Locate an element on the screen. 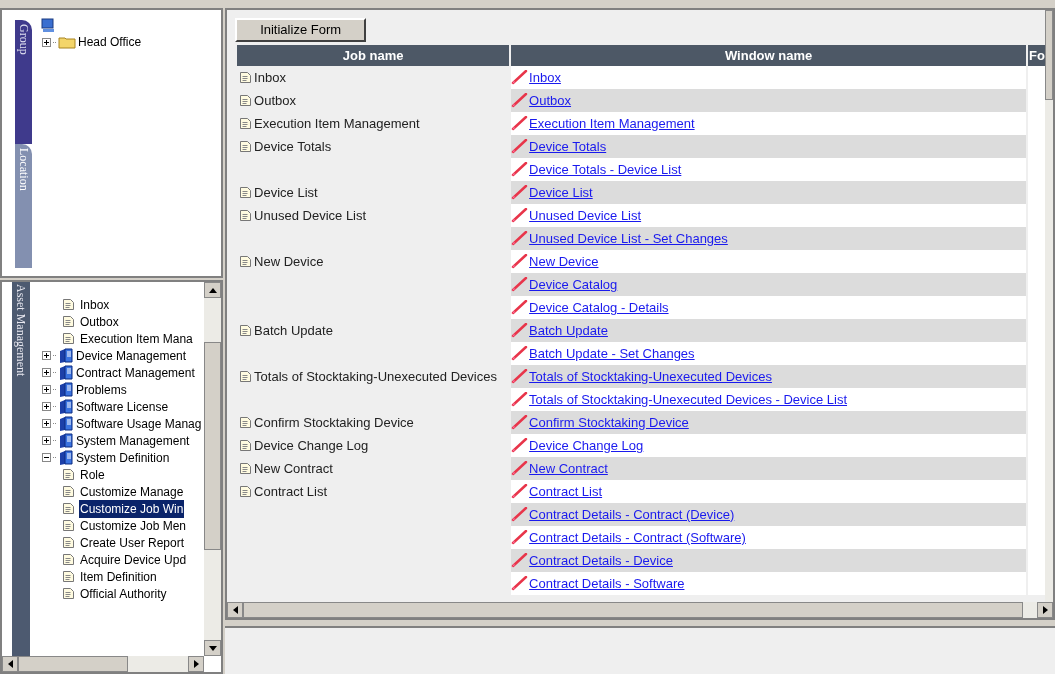  window-link: Batch Update is located at coordinates (568, 330).